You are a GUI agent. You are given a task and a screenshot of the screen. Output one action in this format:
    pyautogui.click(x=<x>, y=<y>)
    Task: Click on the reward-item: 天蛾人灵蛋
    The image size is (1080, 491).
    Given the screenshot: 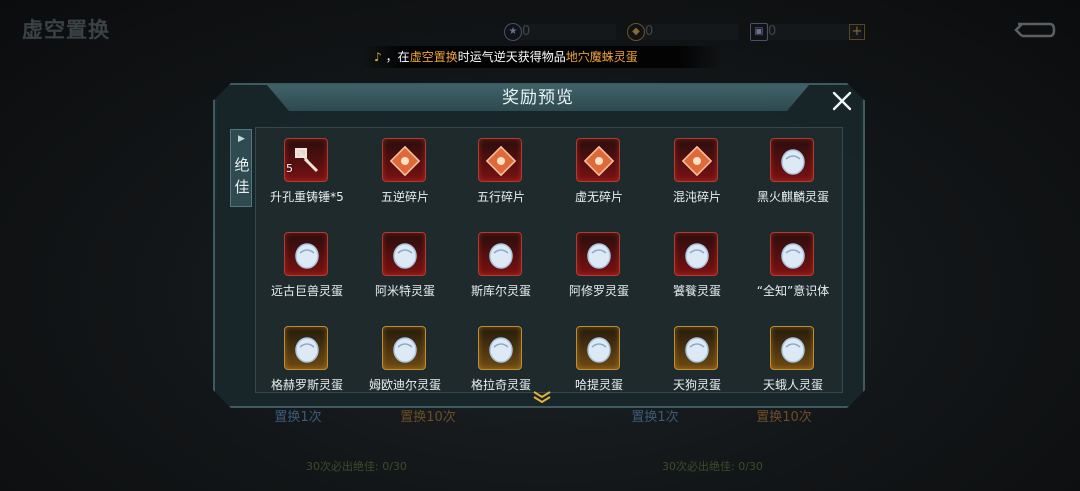 What is the action you would take?
    pyautogui.click(x=793, y=356)
    